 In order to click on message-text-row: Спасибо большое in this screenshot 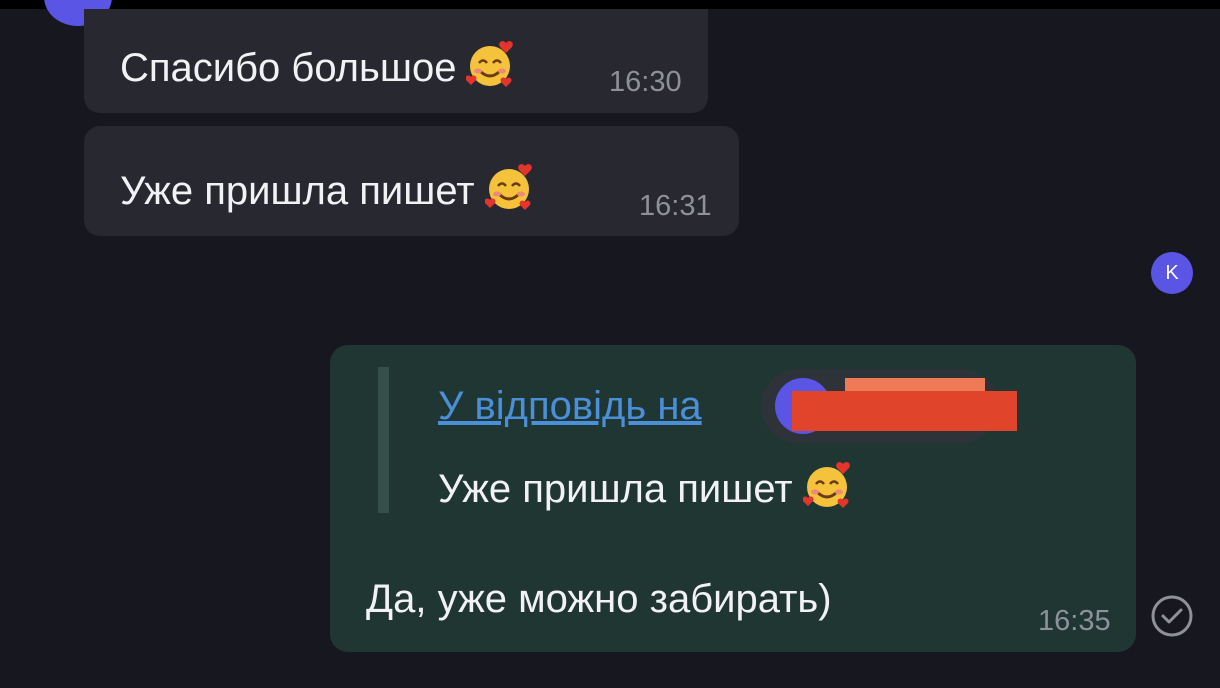, I will do `click(318, 69)`.